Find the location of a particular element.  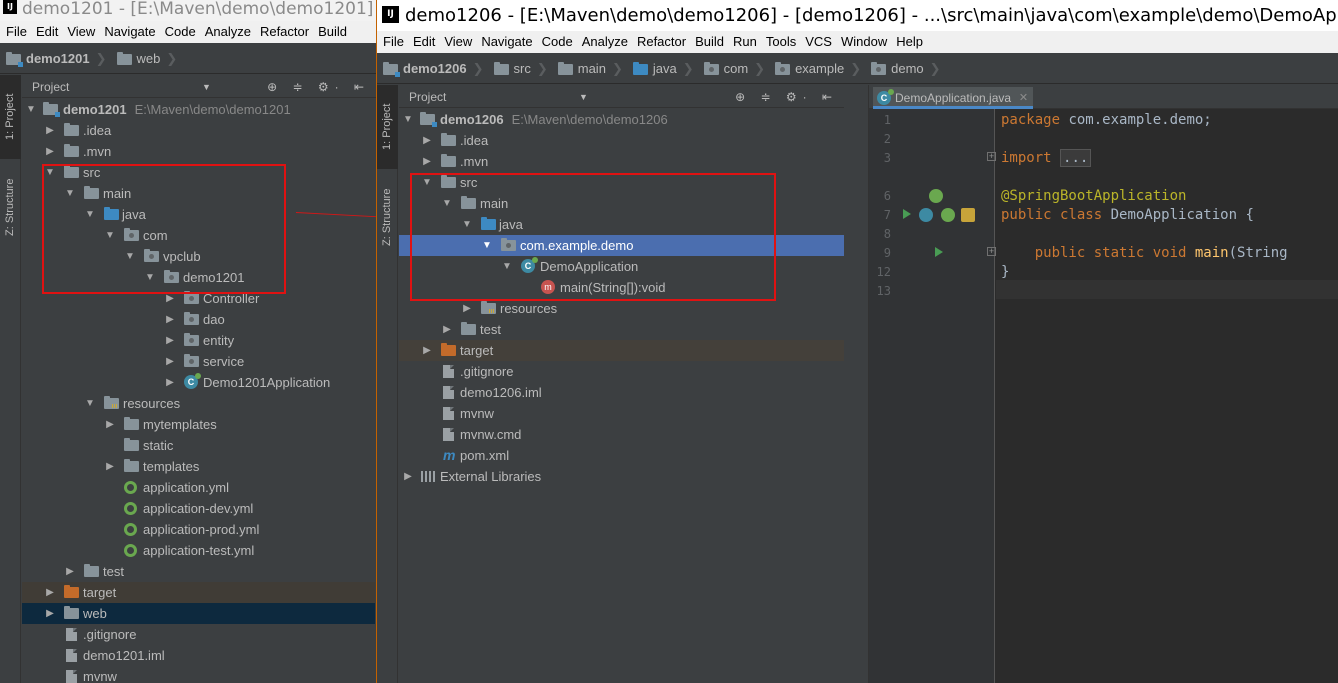

menu-tools: Tools is located at coordinates (781, 42).